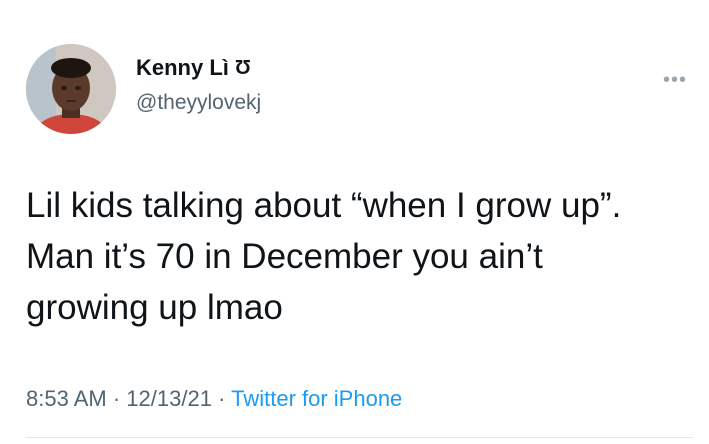  I want to click on tweet-meta: 8:53 AM · 12/13/21 · Twitter for iPhone, so click(214, 399).